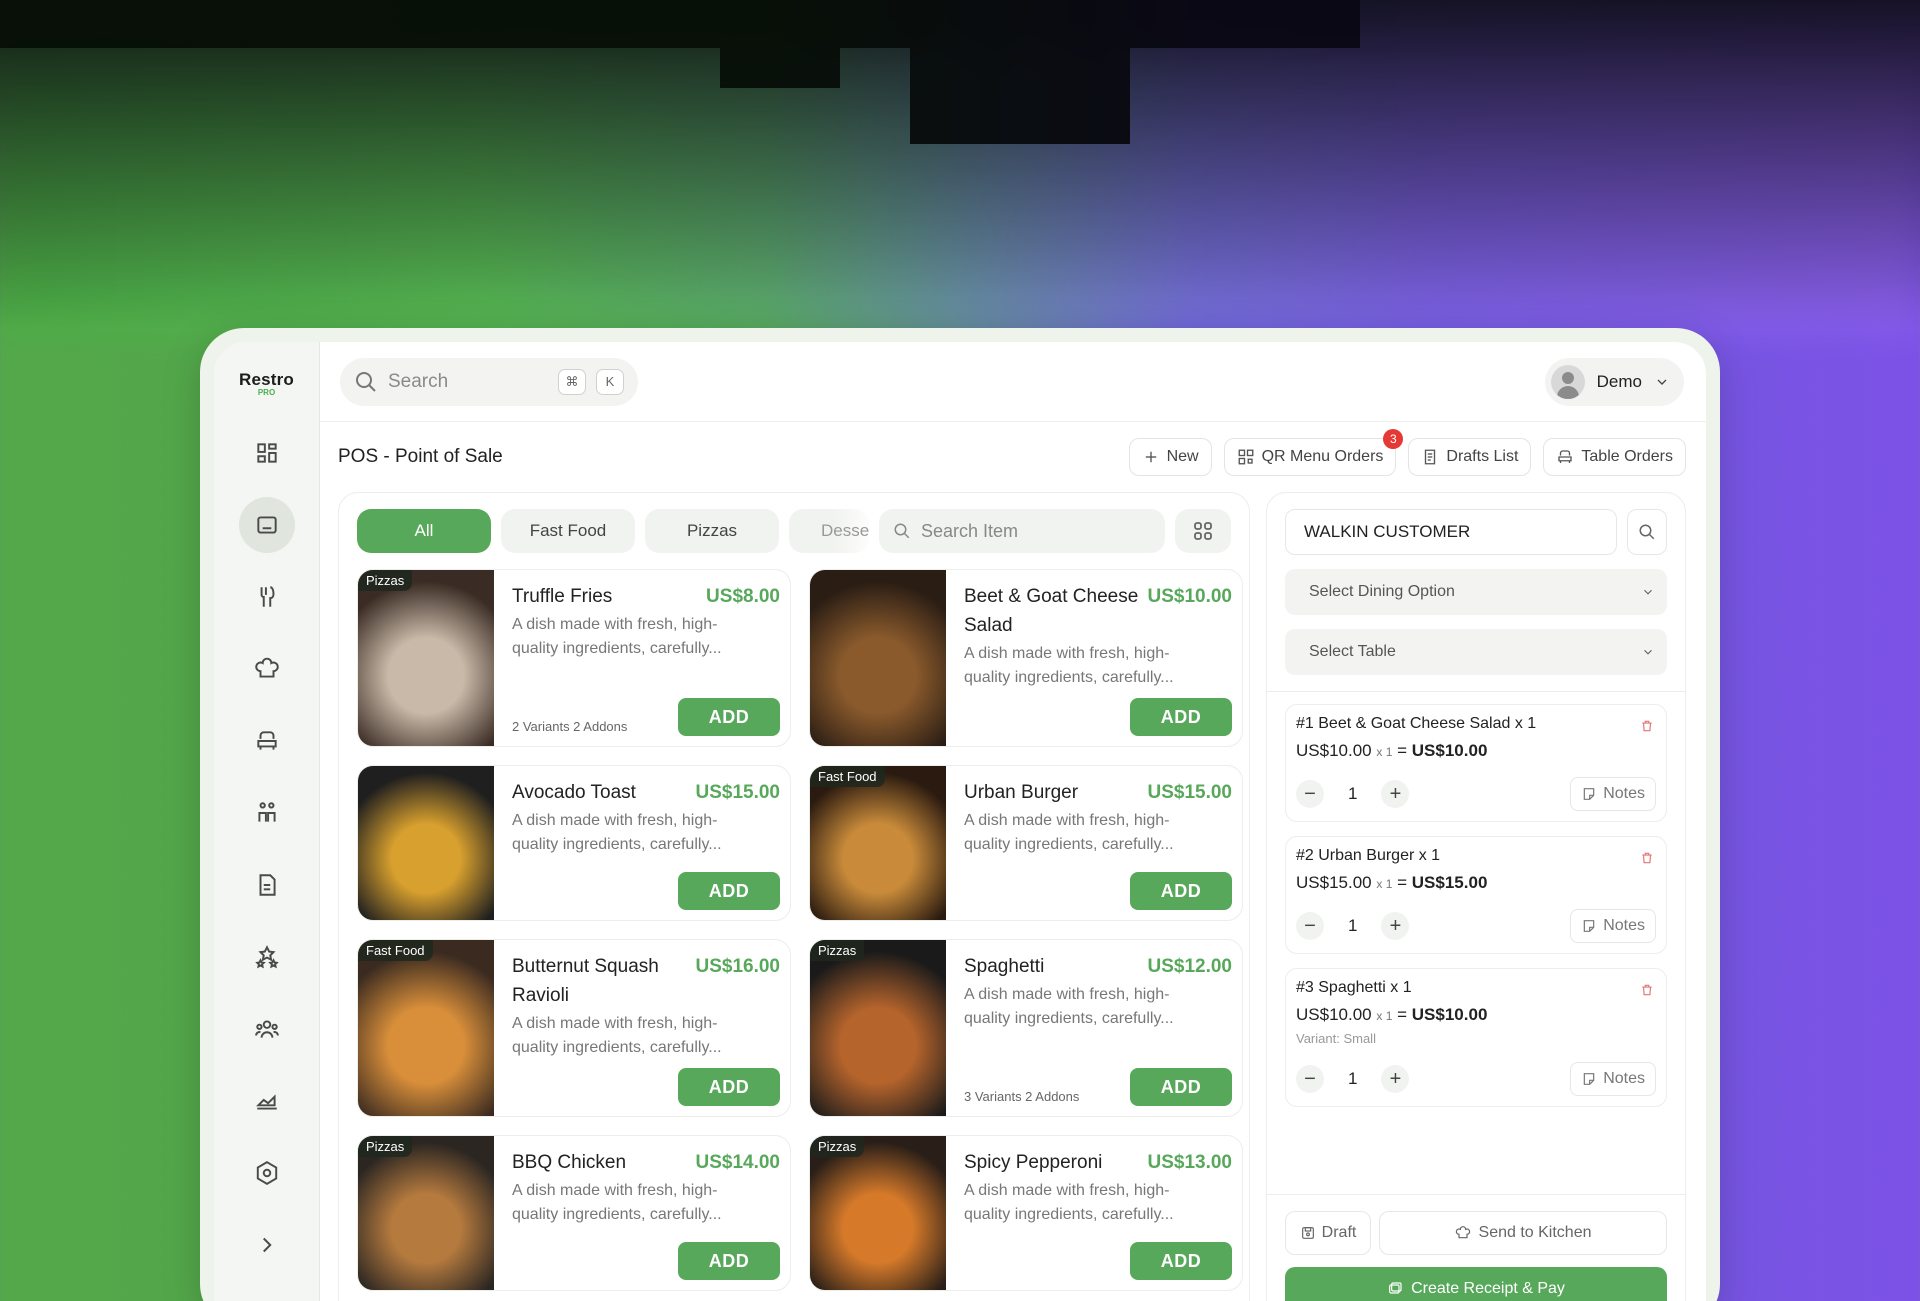  I want to click on stars-icon, so click(266, 957).